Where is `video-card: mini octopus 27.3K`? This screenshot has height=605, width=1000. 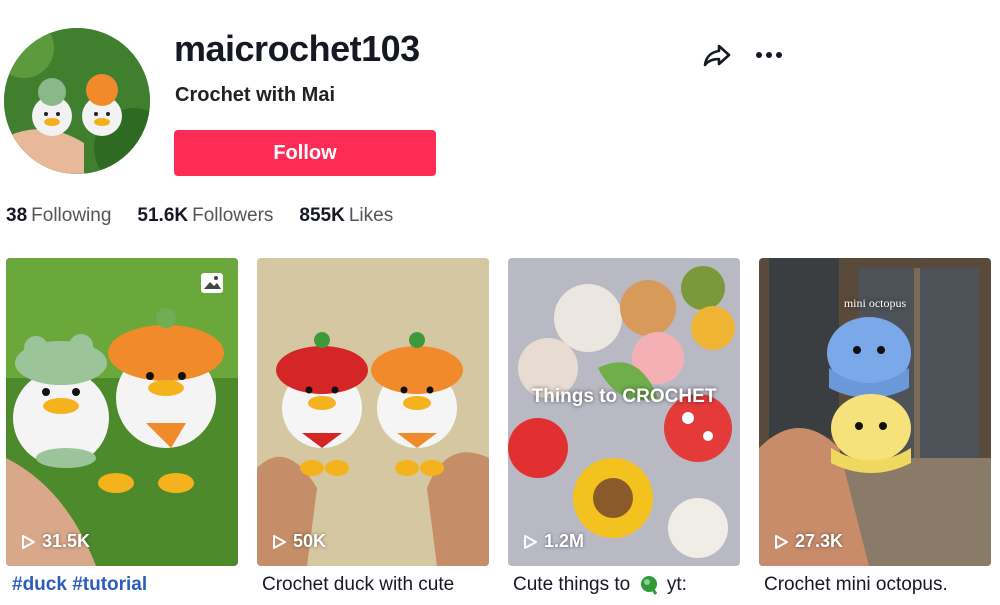
video-card: mini octopus 27.3K is located at coordinates (875, 412).